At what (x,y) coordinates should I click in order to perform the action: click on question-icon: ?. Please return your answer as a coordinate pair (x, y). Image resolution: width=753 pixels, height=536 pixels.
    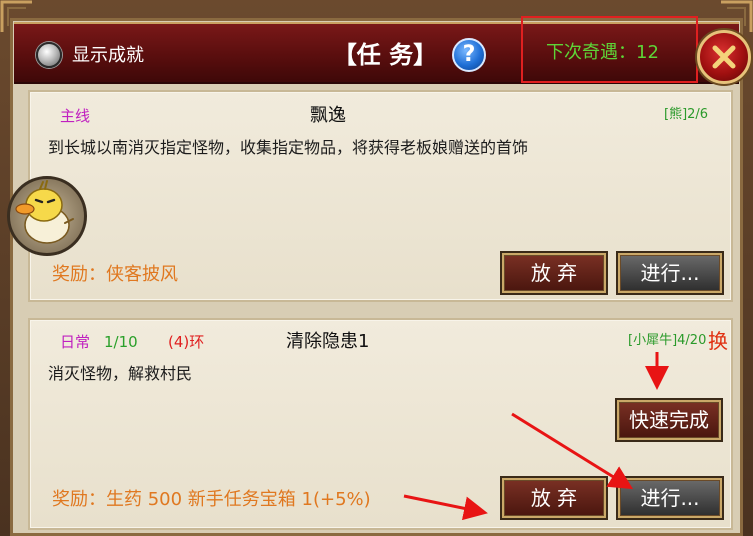
    Looking at the image, I should click on (469, 54).